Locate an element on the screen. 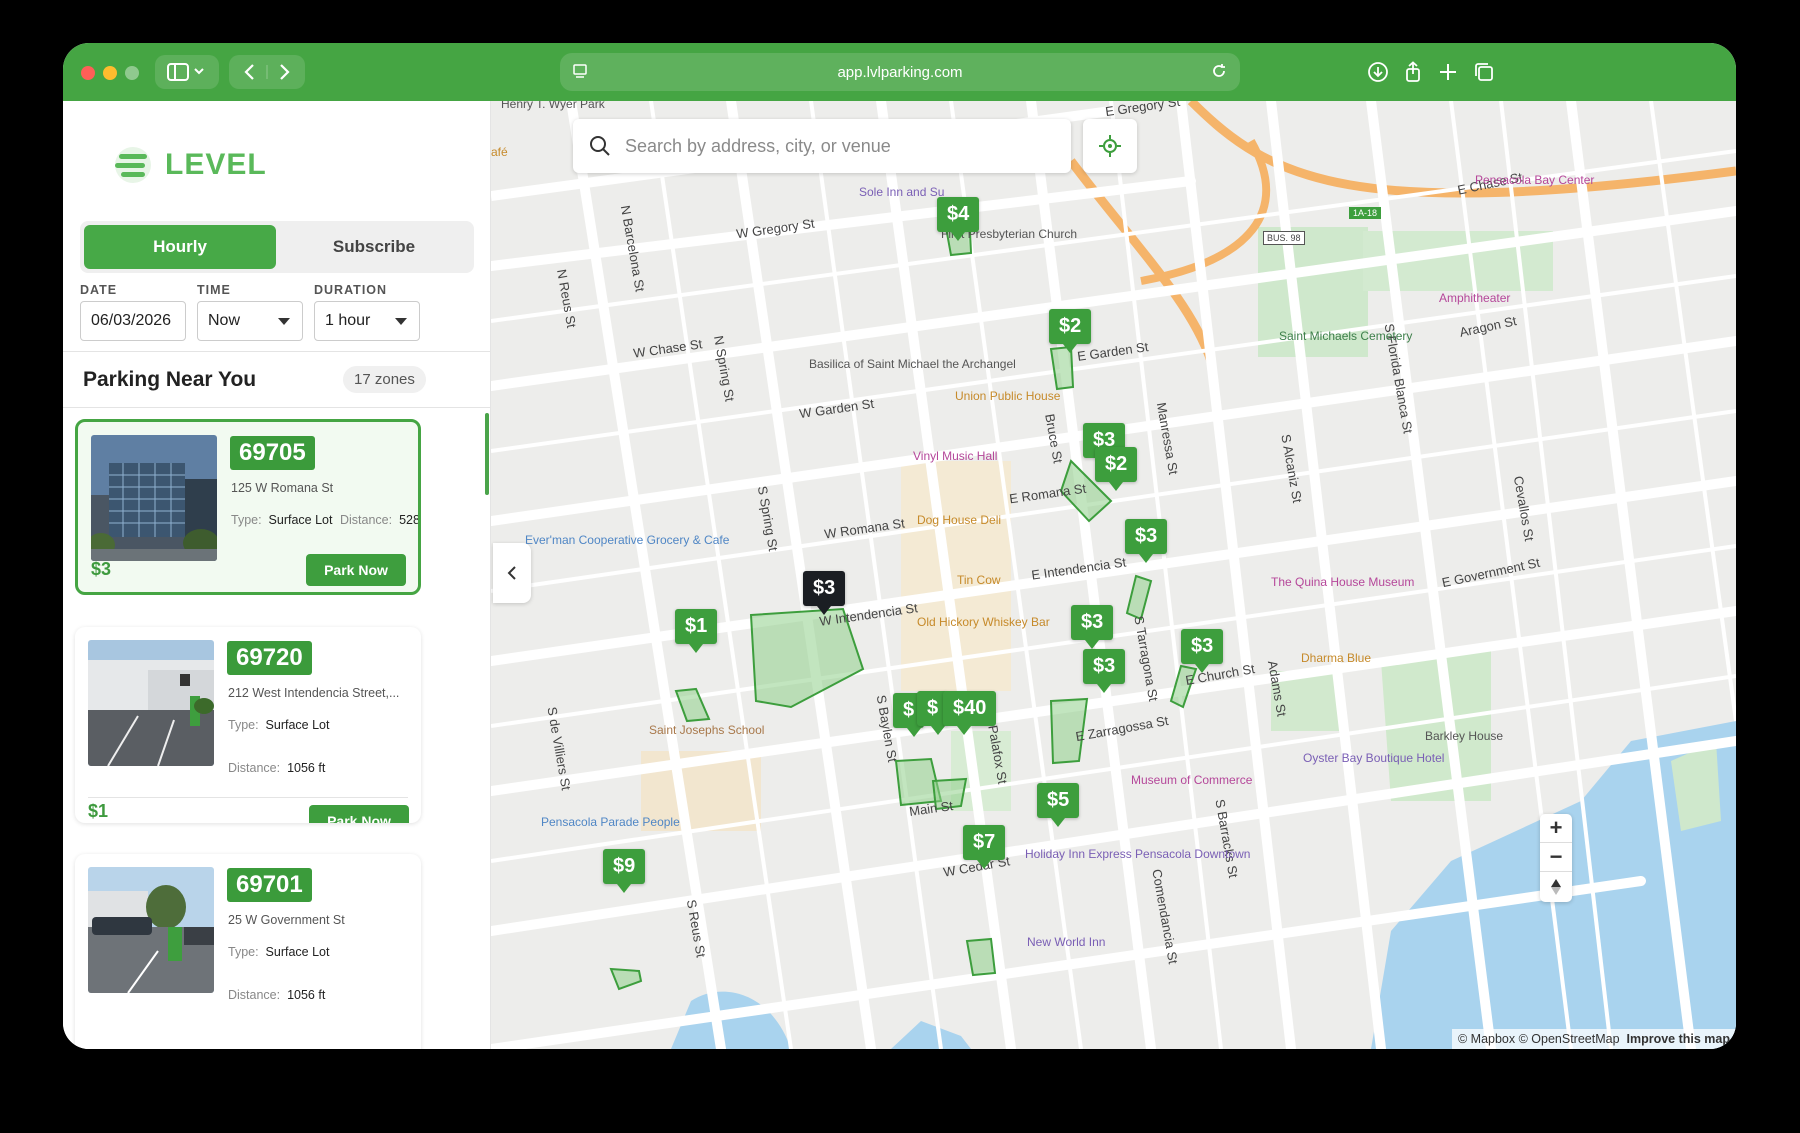 The width and height of the screenshot is (1800, 1133). price-marker: $1 is located at coordinates (696, 631).